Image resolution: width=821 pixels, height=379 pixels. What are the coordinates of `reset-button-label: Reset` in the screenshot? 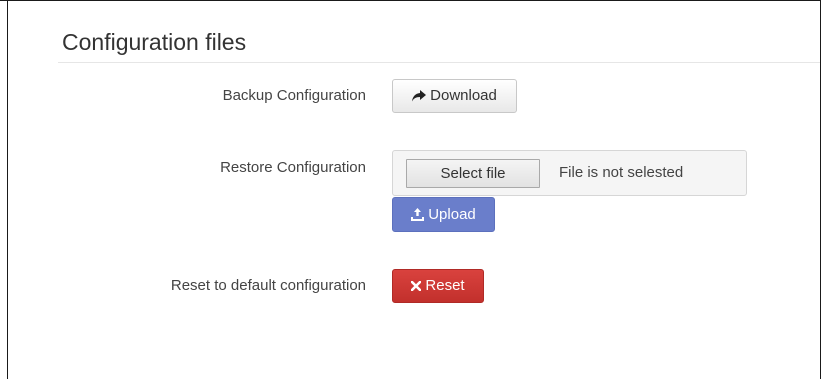 It's located at (445, 285).